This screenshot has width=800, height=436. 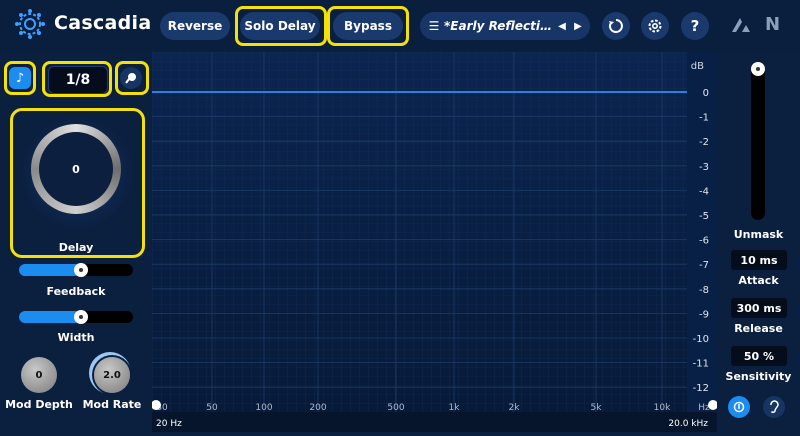 I want to click on freq-tick-label: 200, so click(x=317, y=408).